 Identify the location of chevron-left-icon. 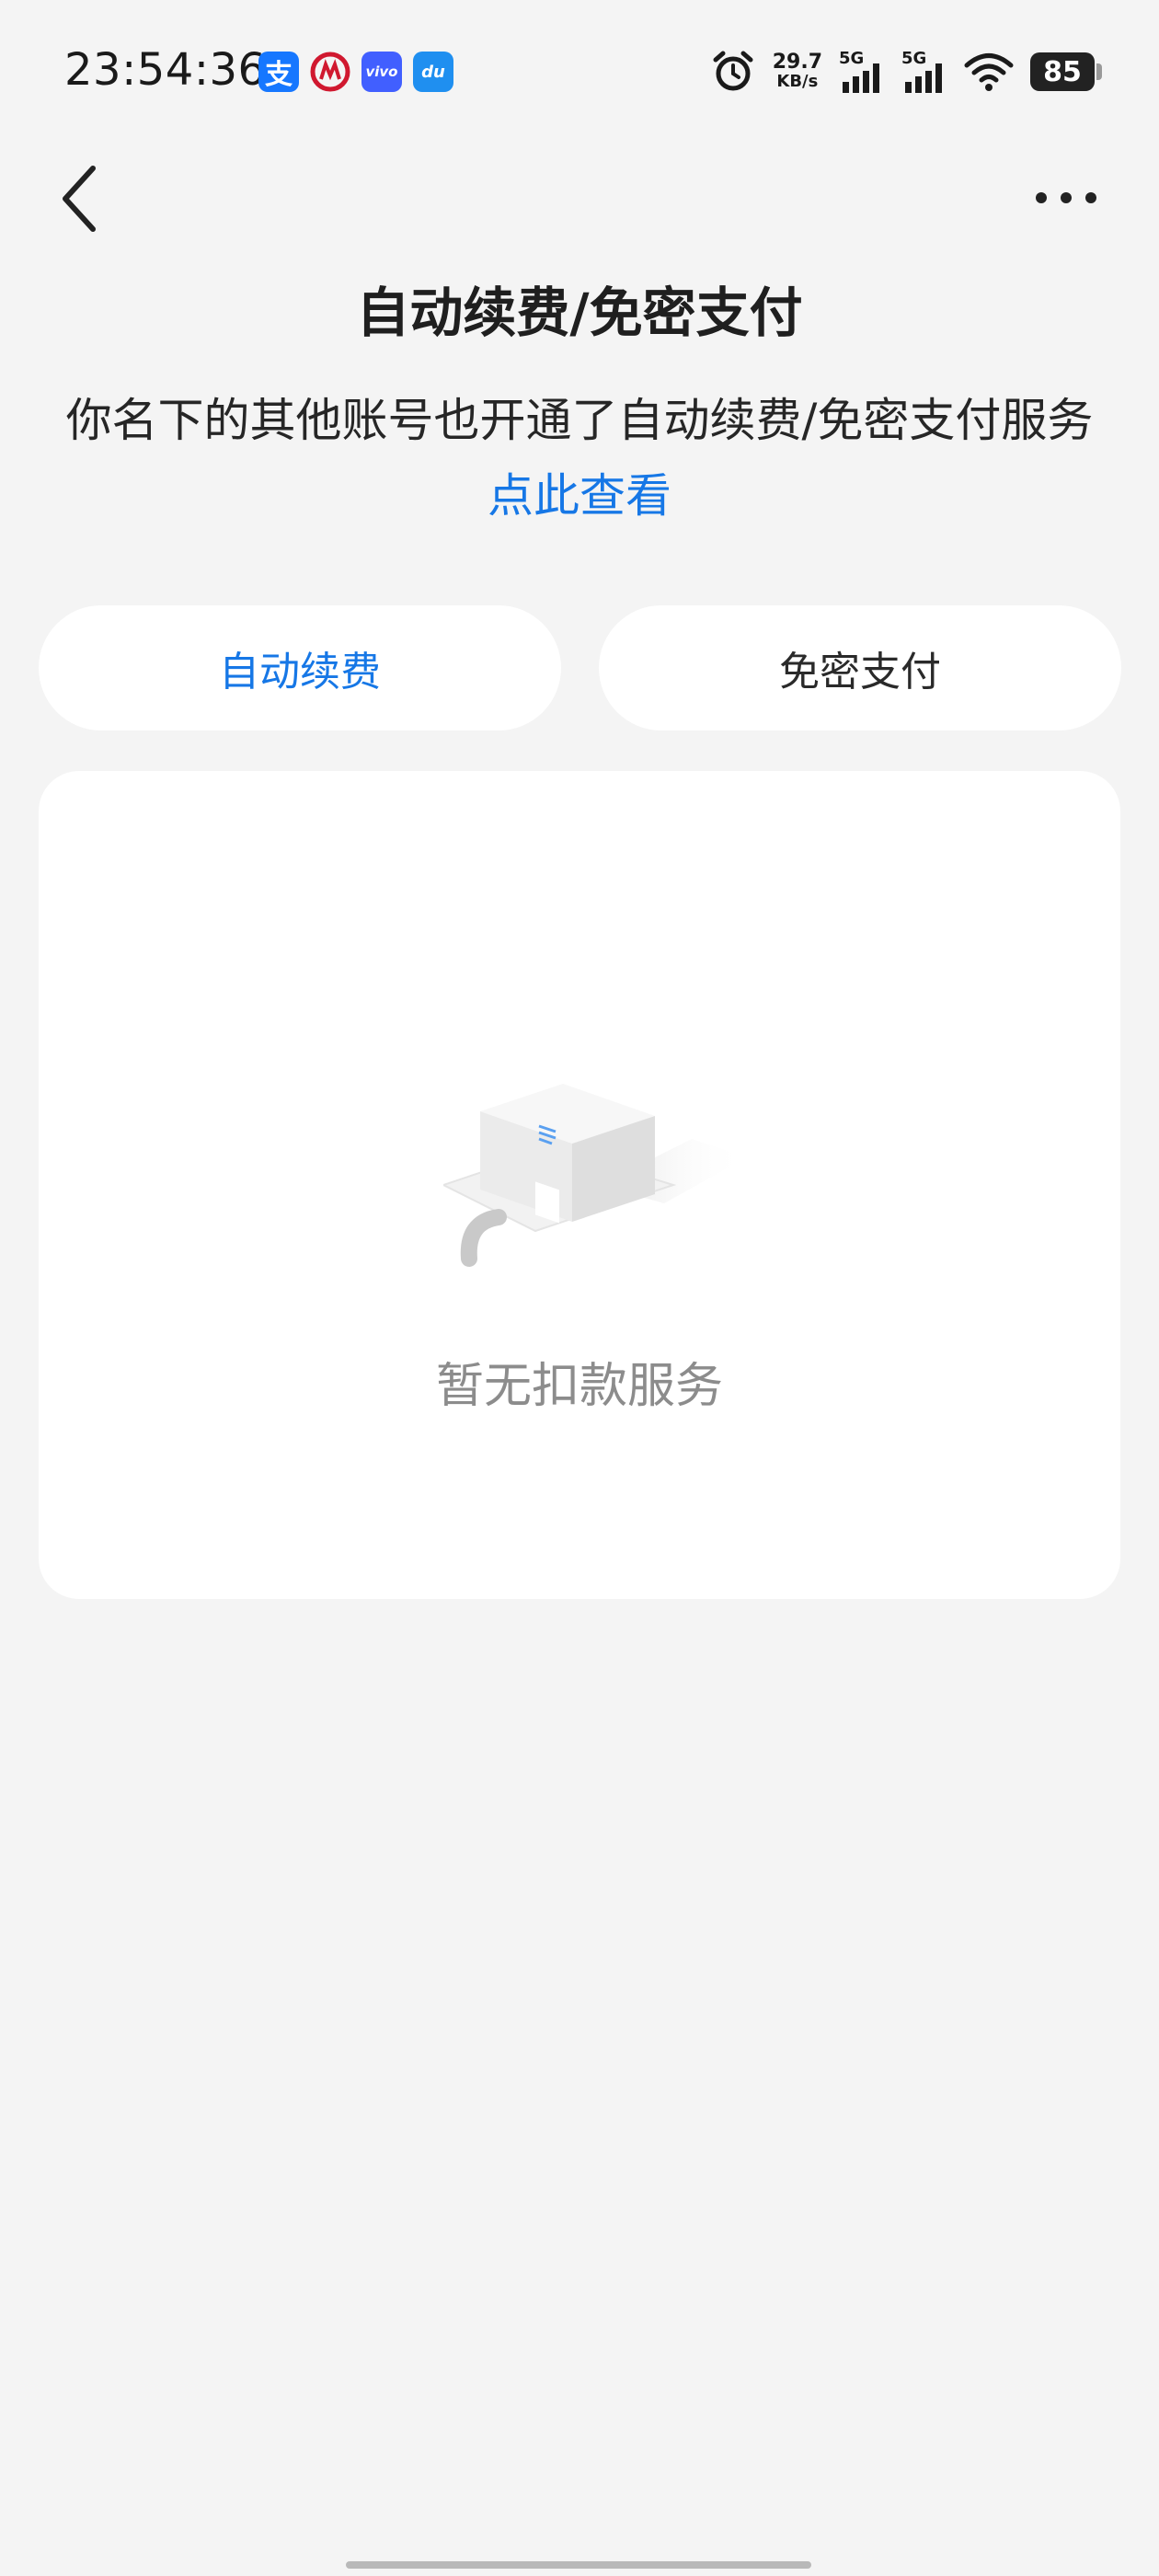
(79, 199).